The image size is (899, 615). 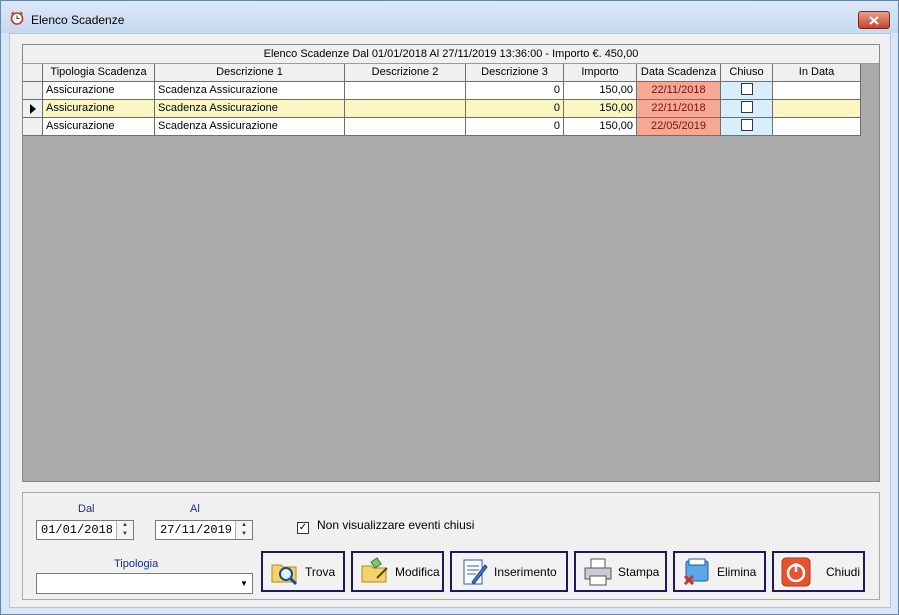 I want to click on elimina-button: Elimina, so click(x=719, y=571).